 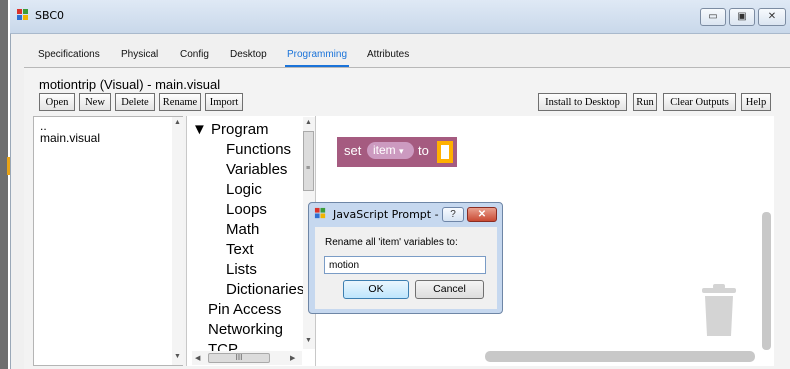 What do you see at coordinates (320, 213) in the screenshot?
I see `dialog-app-icon` at bounding box center [320, 213].